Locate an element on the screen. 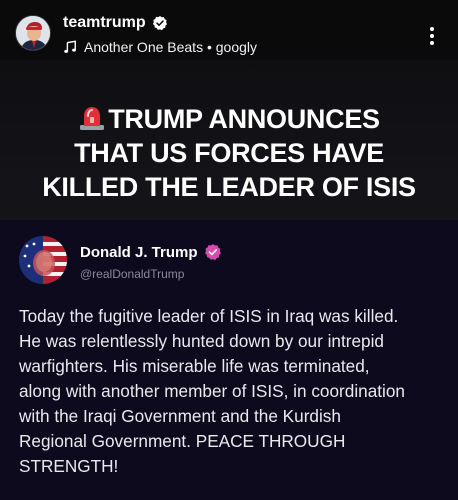 The image size is (458, 500). audio-track: Another One Beats • googly is located at coordinates (160, 47).